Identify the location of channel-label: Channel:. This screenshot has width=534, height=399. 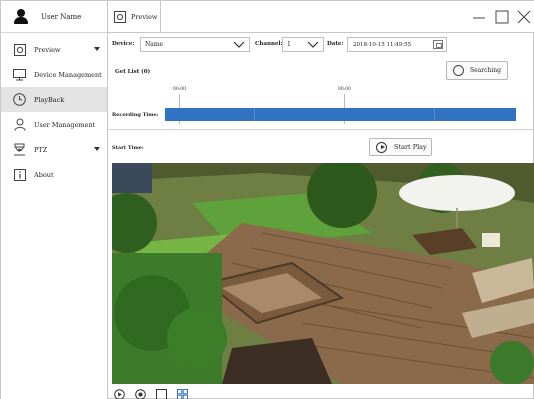
(269, 44).